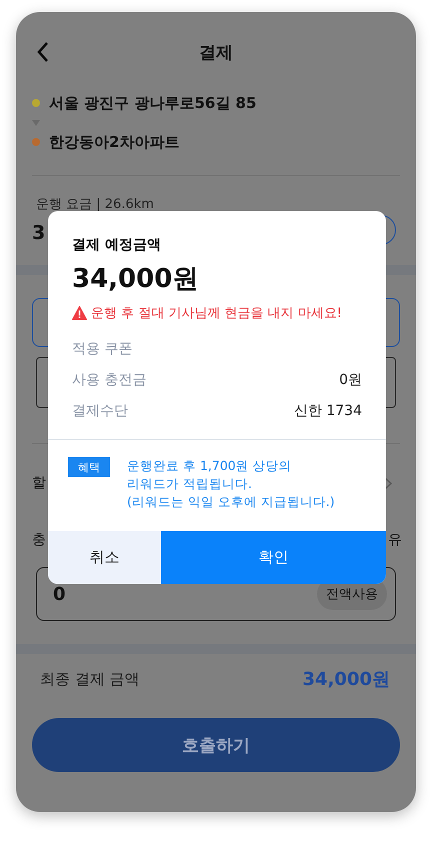 The width and height of the screenshot is (448, 848). What do you see at coordinates (39, 483) in the screenshot?
I see `row-label: 할` at bounding box center [39, 483].